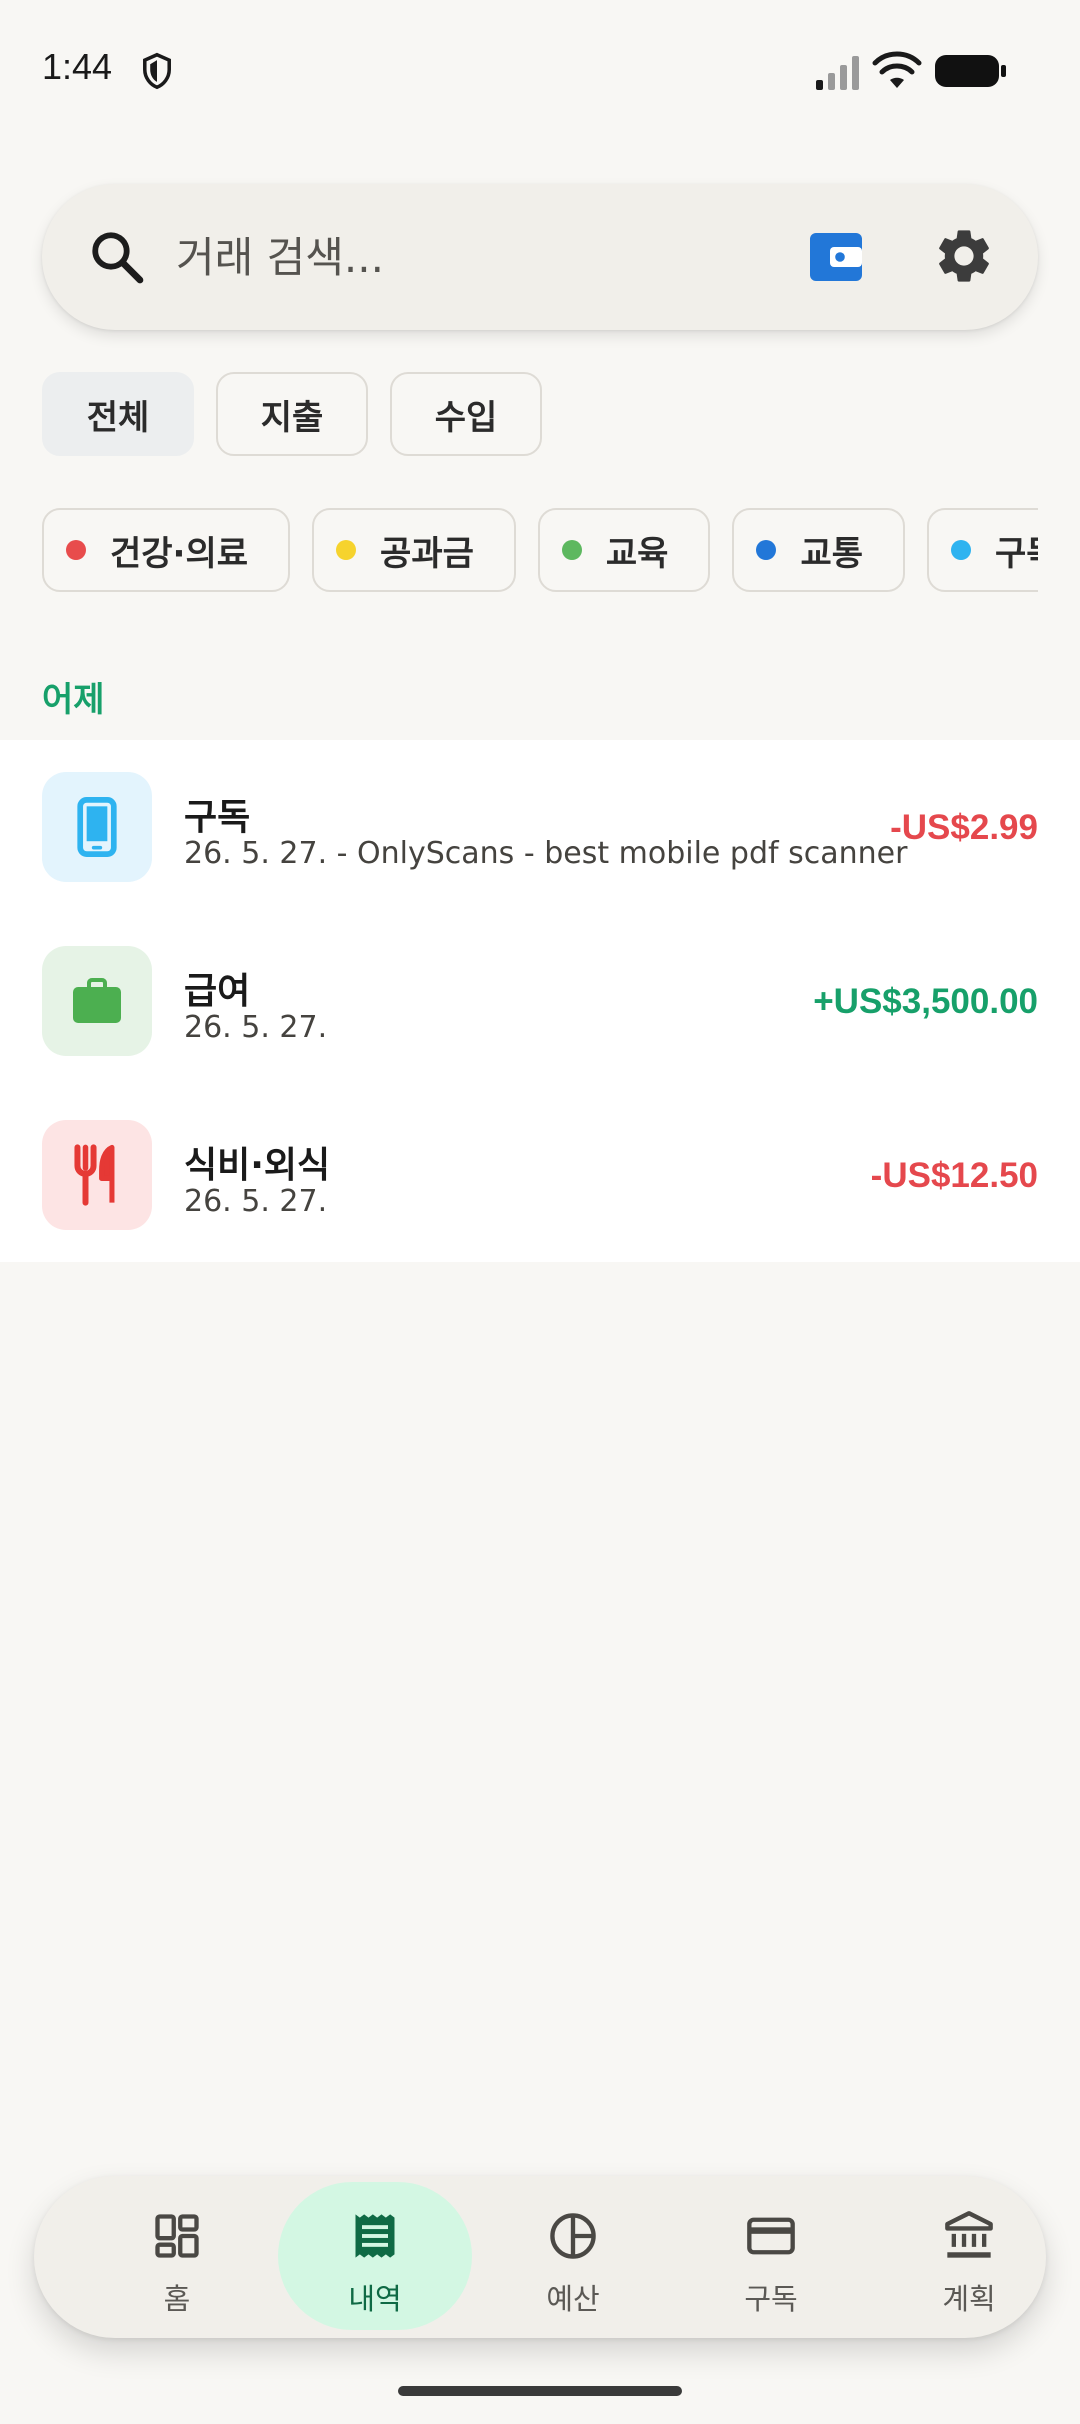 This screenshot has width=1080, height=2424. Describe the element at coordinates (771, 2299) in the screenshot. I see `nav-label: 구독` at that location.